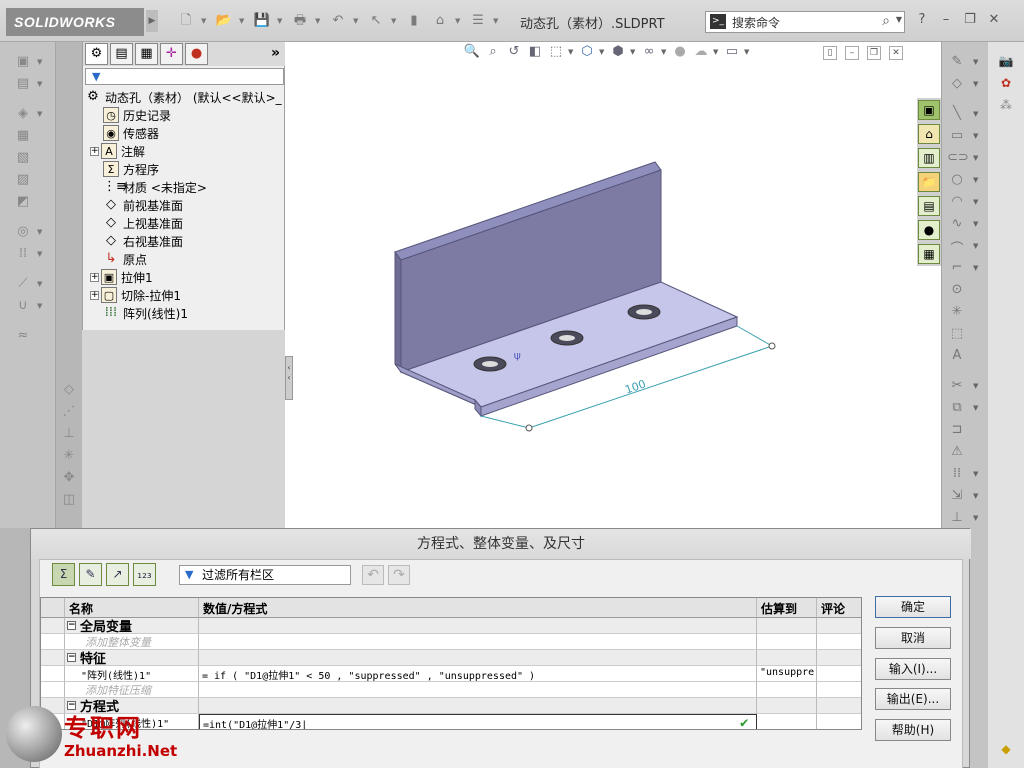  What do you see at coordinates (451, 626) in the screenshot?
I see `group-row-global-variables: − 全局变量` at bounding box center [451, 626].